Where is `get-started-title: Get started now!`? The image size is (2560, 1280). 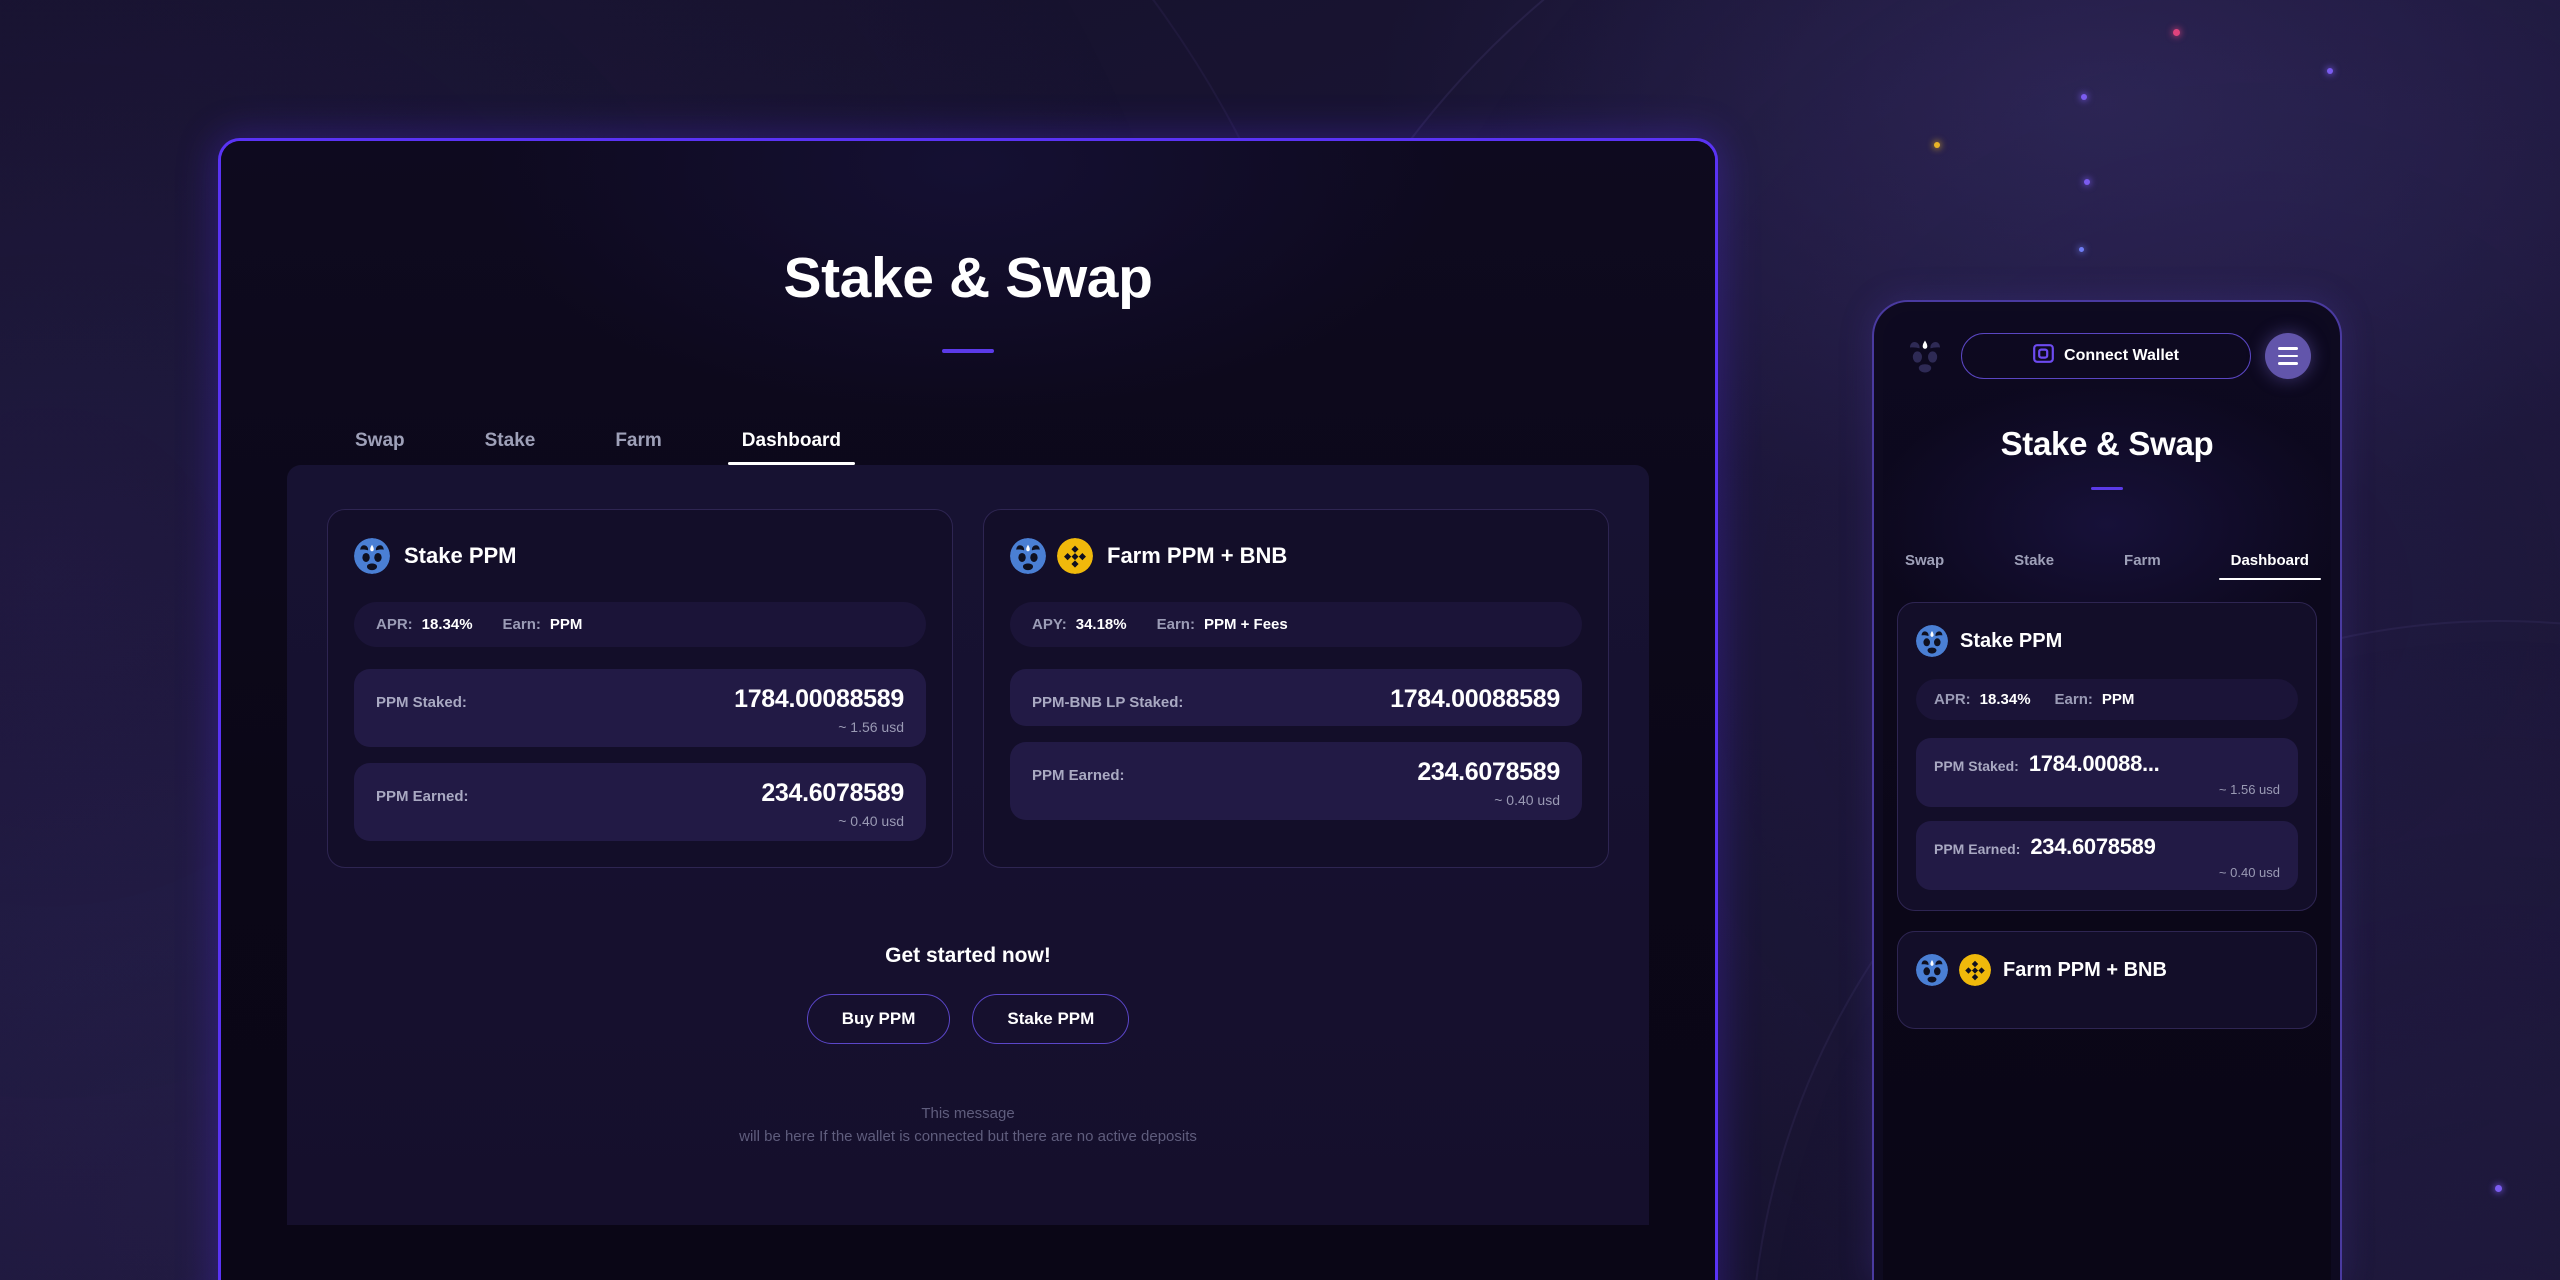 get-started-title: Get started now! is located at coordinates (968, 955).